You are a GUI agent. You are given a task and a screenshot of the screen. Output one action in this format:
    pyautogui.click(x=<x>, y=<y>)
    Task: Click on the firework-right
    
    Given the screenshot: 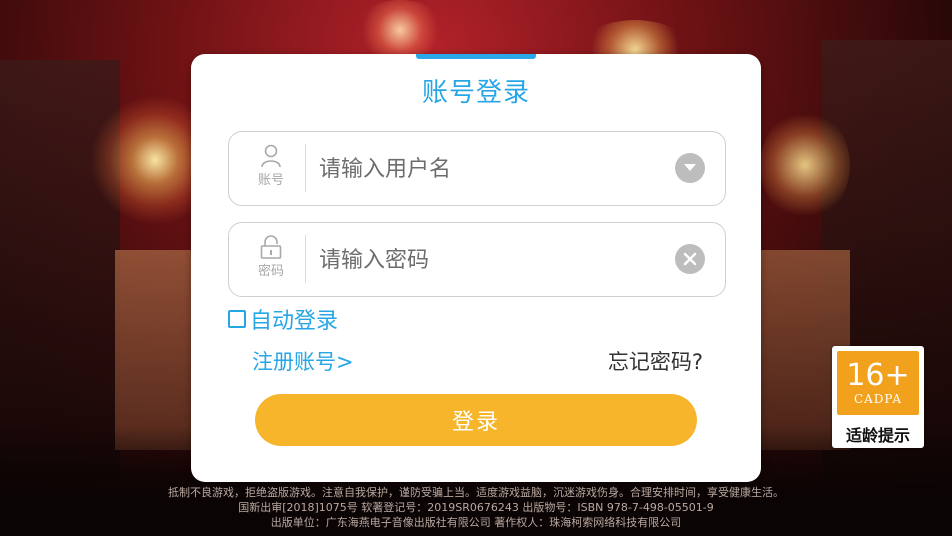 What is the action you would take?
    pyautogui.click(x=805, y=165)
    